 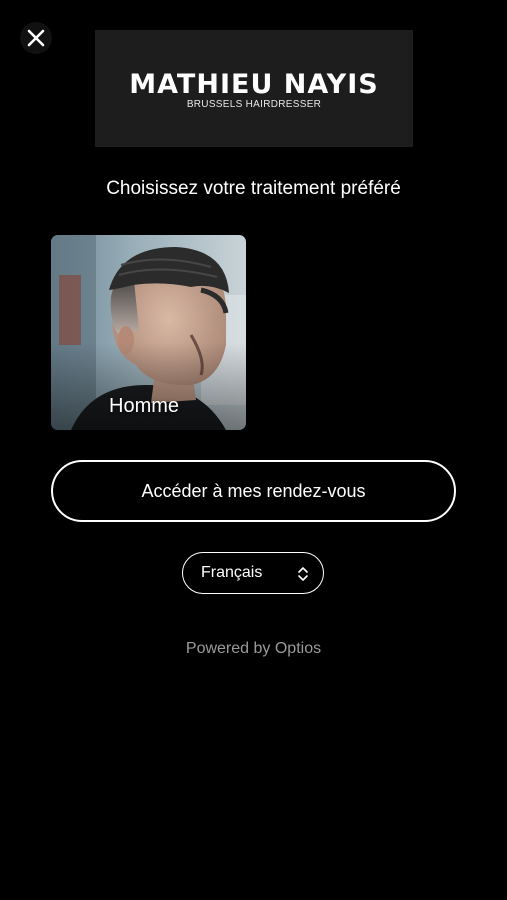 What do you see at coordinates (253, 491) in the screenshot?
I see `my-appointments-button: Accéder à mes rendez-vous` at bounding box center [253, 491].